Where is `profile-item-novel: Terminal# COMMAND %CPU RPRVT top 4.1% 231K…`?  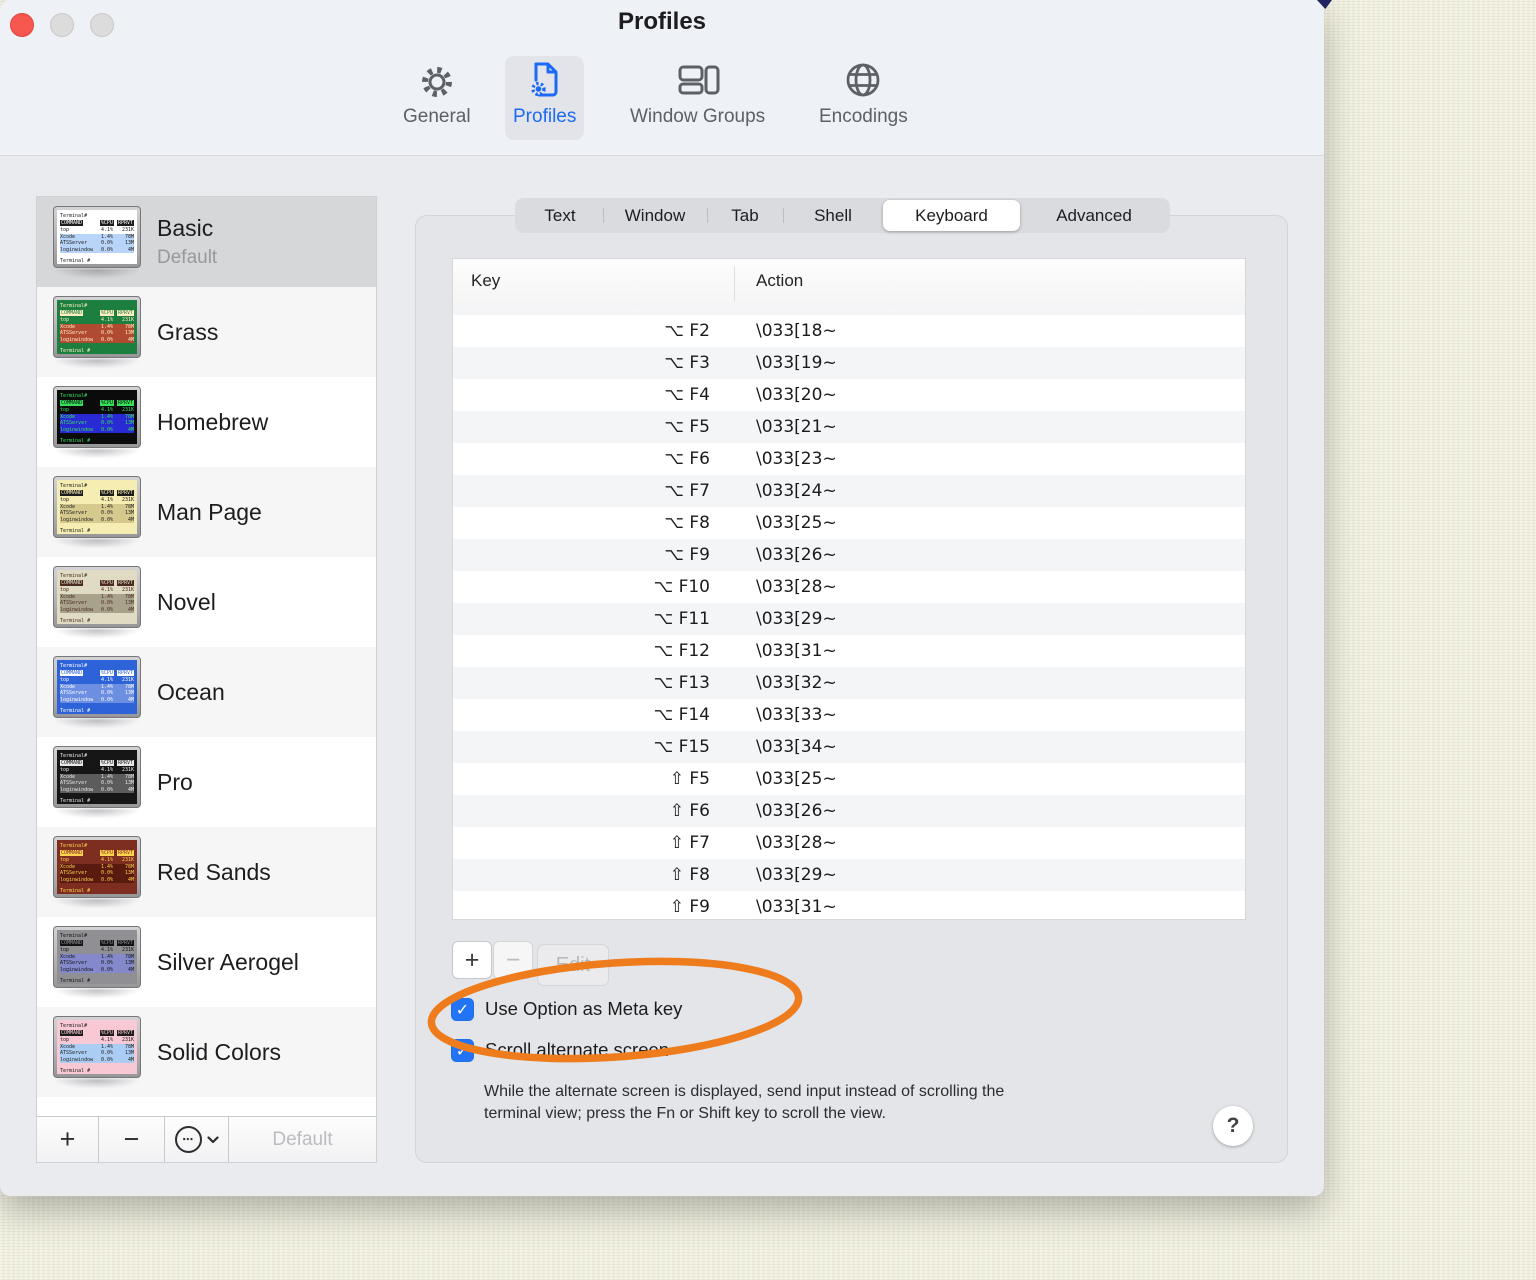
profile-item-novel: Terminal# COMMAND %CPU RPRVT top 4.1% 231K… is located at coordinates (206, 602).